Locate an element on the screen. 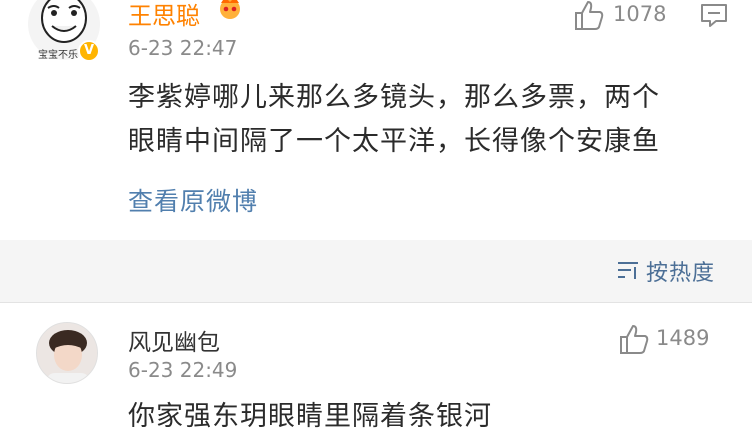 The image size is (752, 433). like-count: 1489 is located at coordinates (683, 338).